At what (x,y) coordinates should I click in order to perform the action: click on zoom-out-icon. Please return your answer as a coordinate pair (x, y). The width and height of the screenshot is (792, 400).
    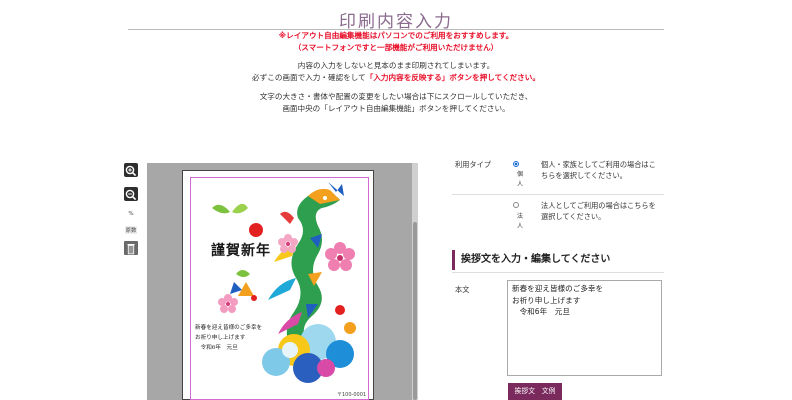
    Looking at the image, I should click on (131, 195).